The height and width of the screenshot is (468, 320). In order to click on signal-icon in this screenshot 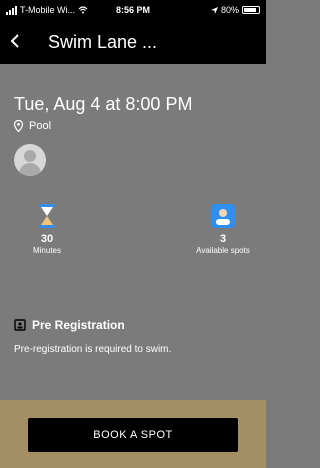, I will do `click(11, 10)`.